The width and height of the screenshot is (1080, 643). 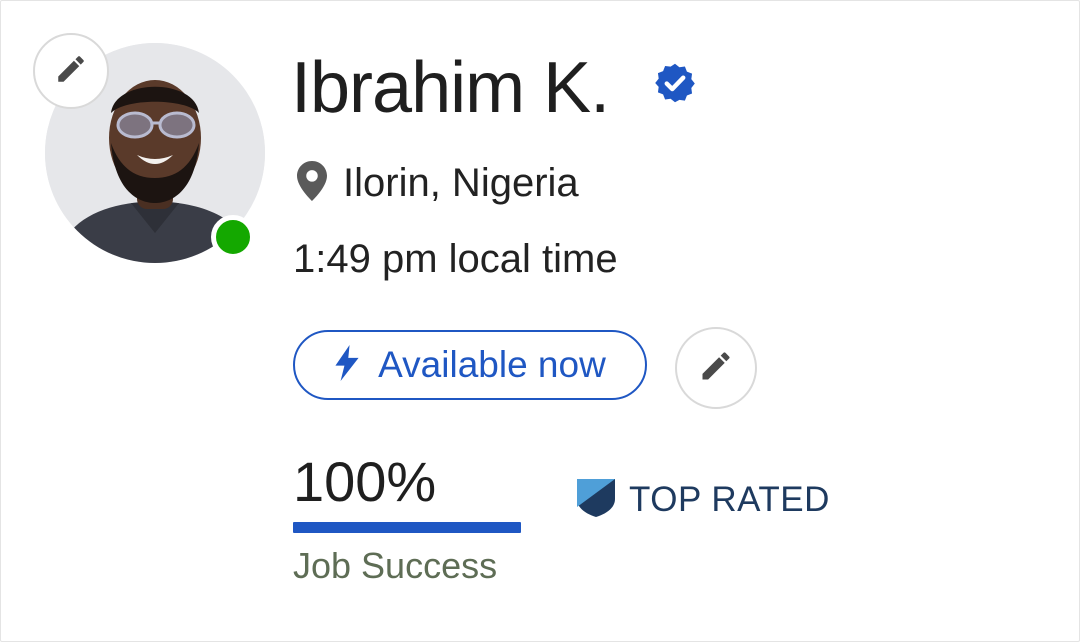 I want to click on edit-availability-button, so click(x=716, y=368).